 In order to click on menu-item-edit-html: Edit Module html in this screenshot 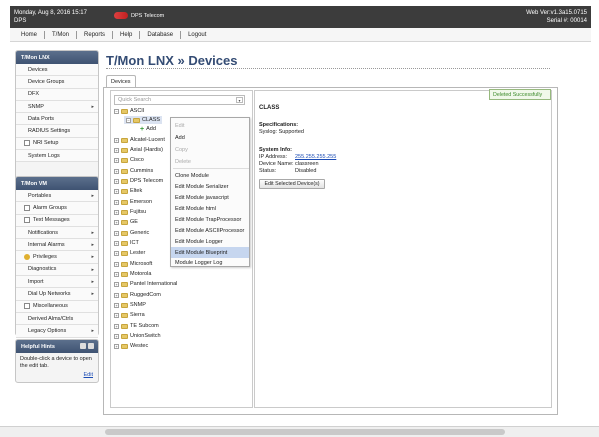, I will do `click(210, 208)`.